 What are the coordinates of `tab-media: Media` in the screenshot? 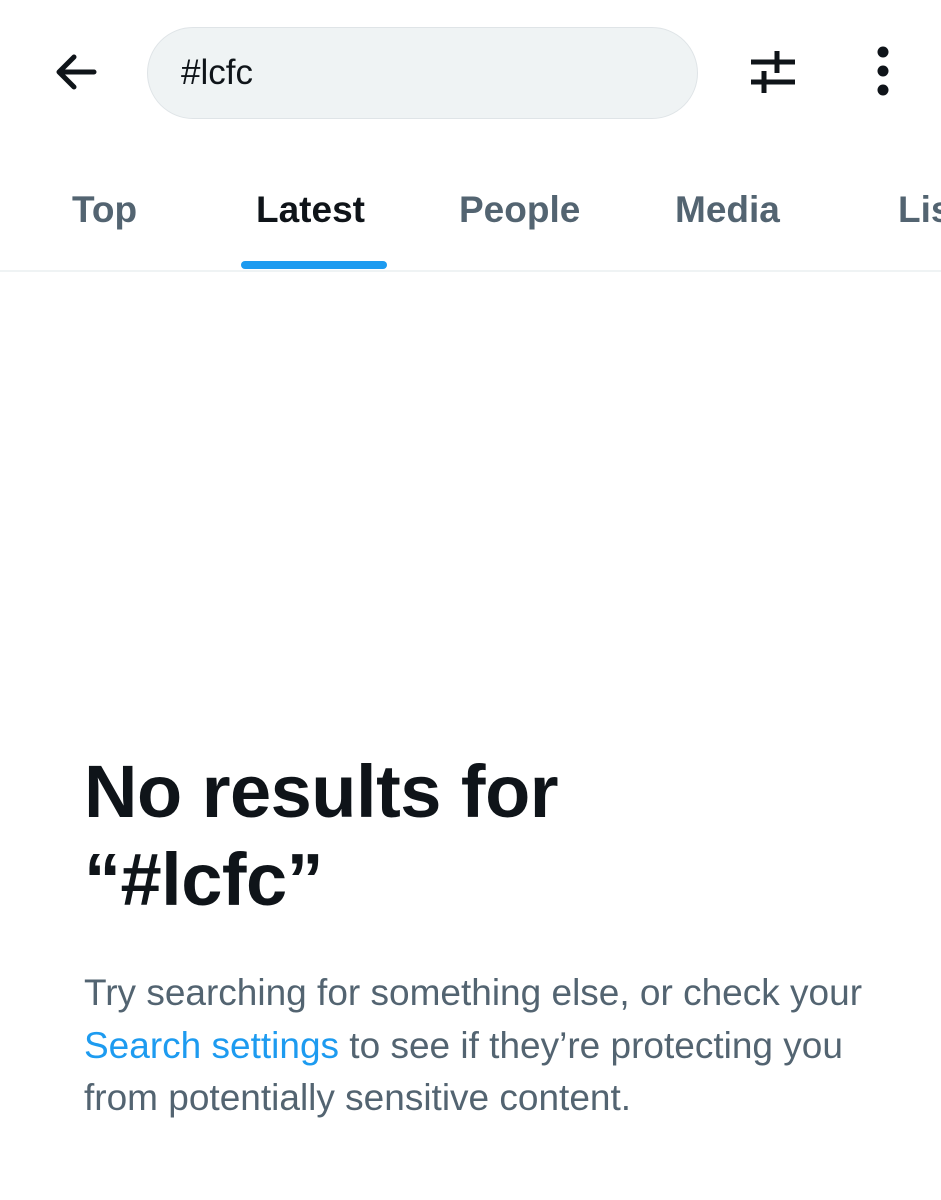 It's located at (727, 210).